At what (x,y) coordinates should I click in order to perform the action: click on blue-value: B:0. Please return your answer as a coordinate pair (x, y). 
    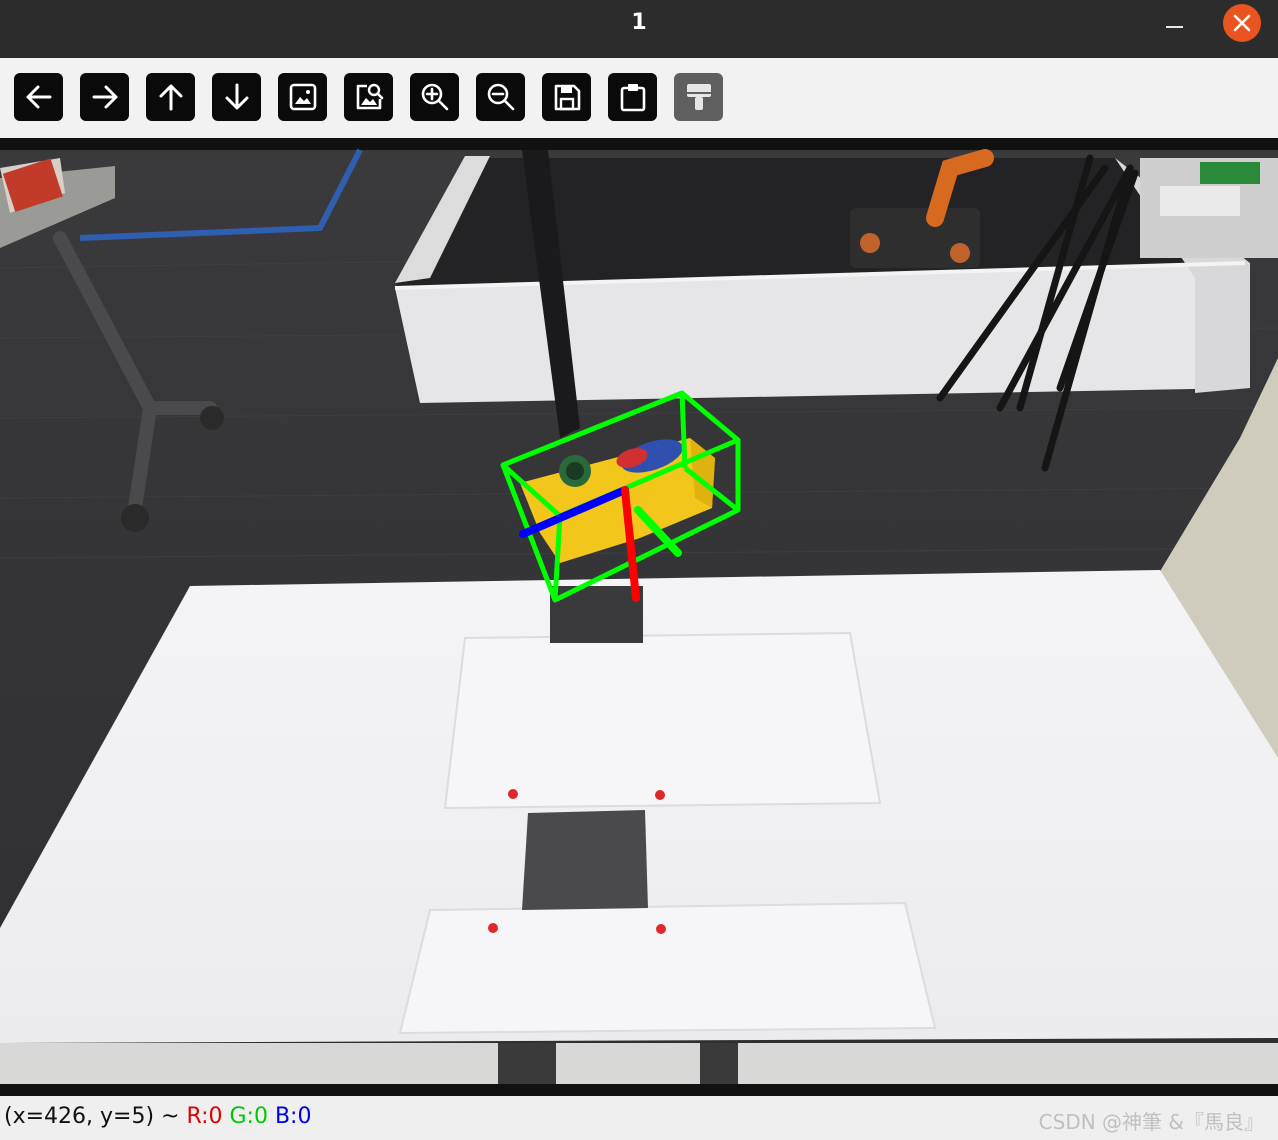
    Looking at the image, I should click on (293, 1116).